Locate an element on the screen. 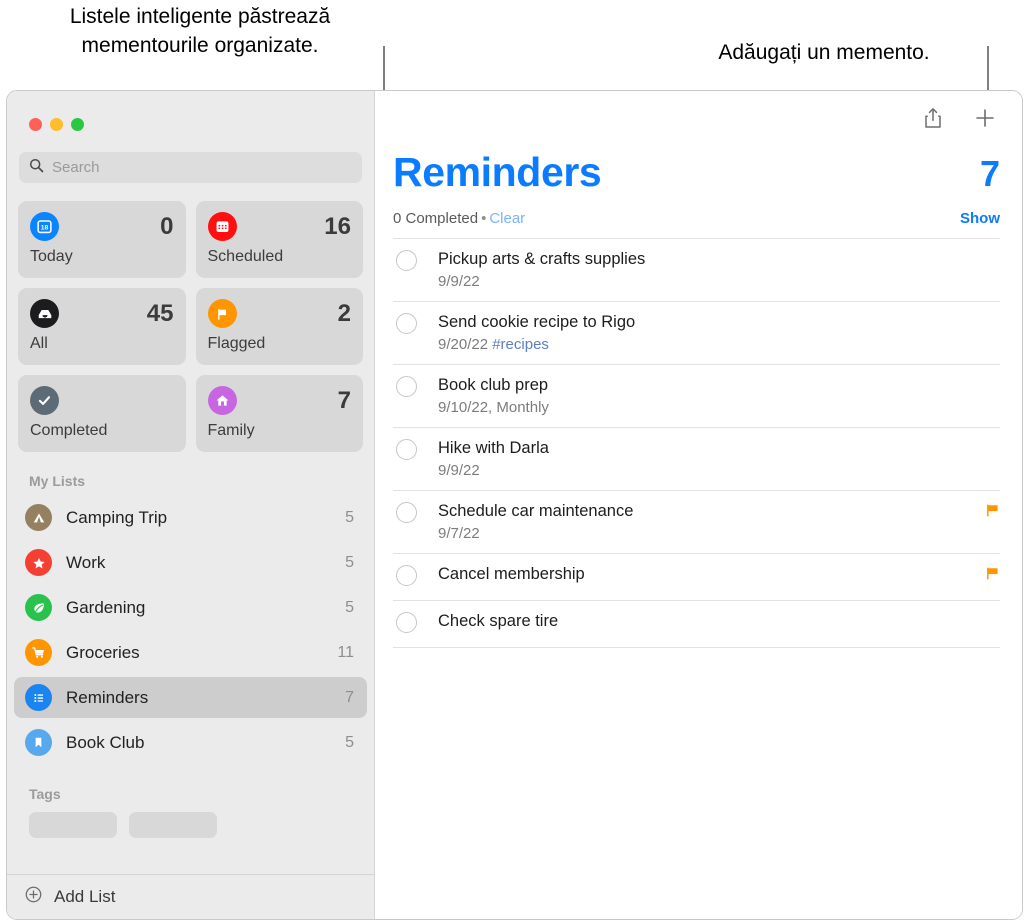 The width and height of the screenshot is (1027, 923). sidebar-item-label: Reminders is located at coordinates (107, 697).